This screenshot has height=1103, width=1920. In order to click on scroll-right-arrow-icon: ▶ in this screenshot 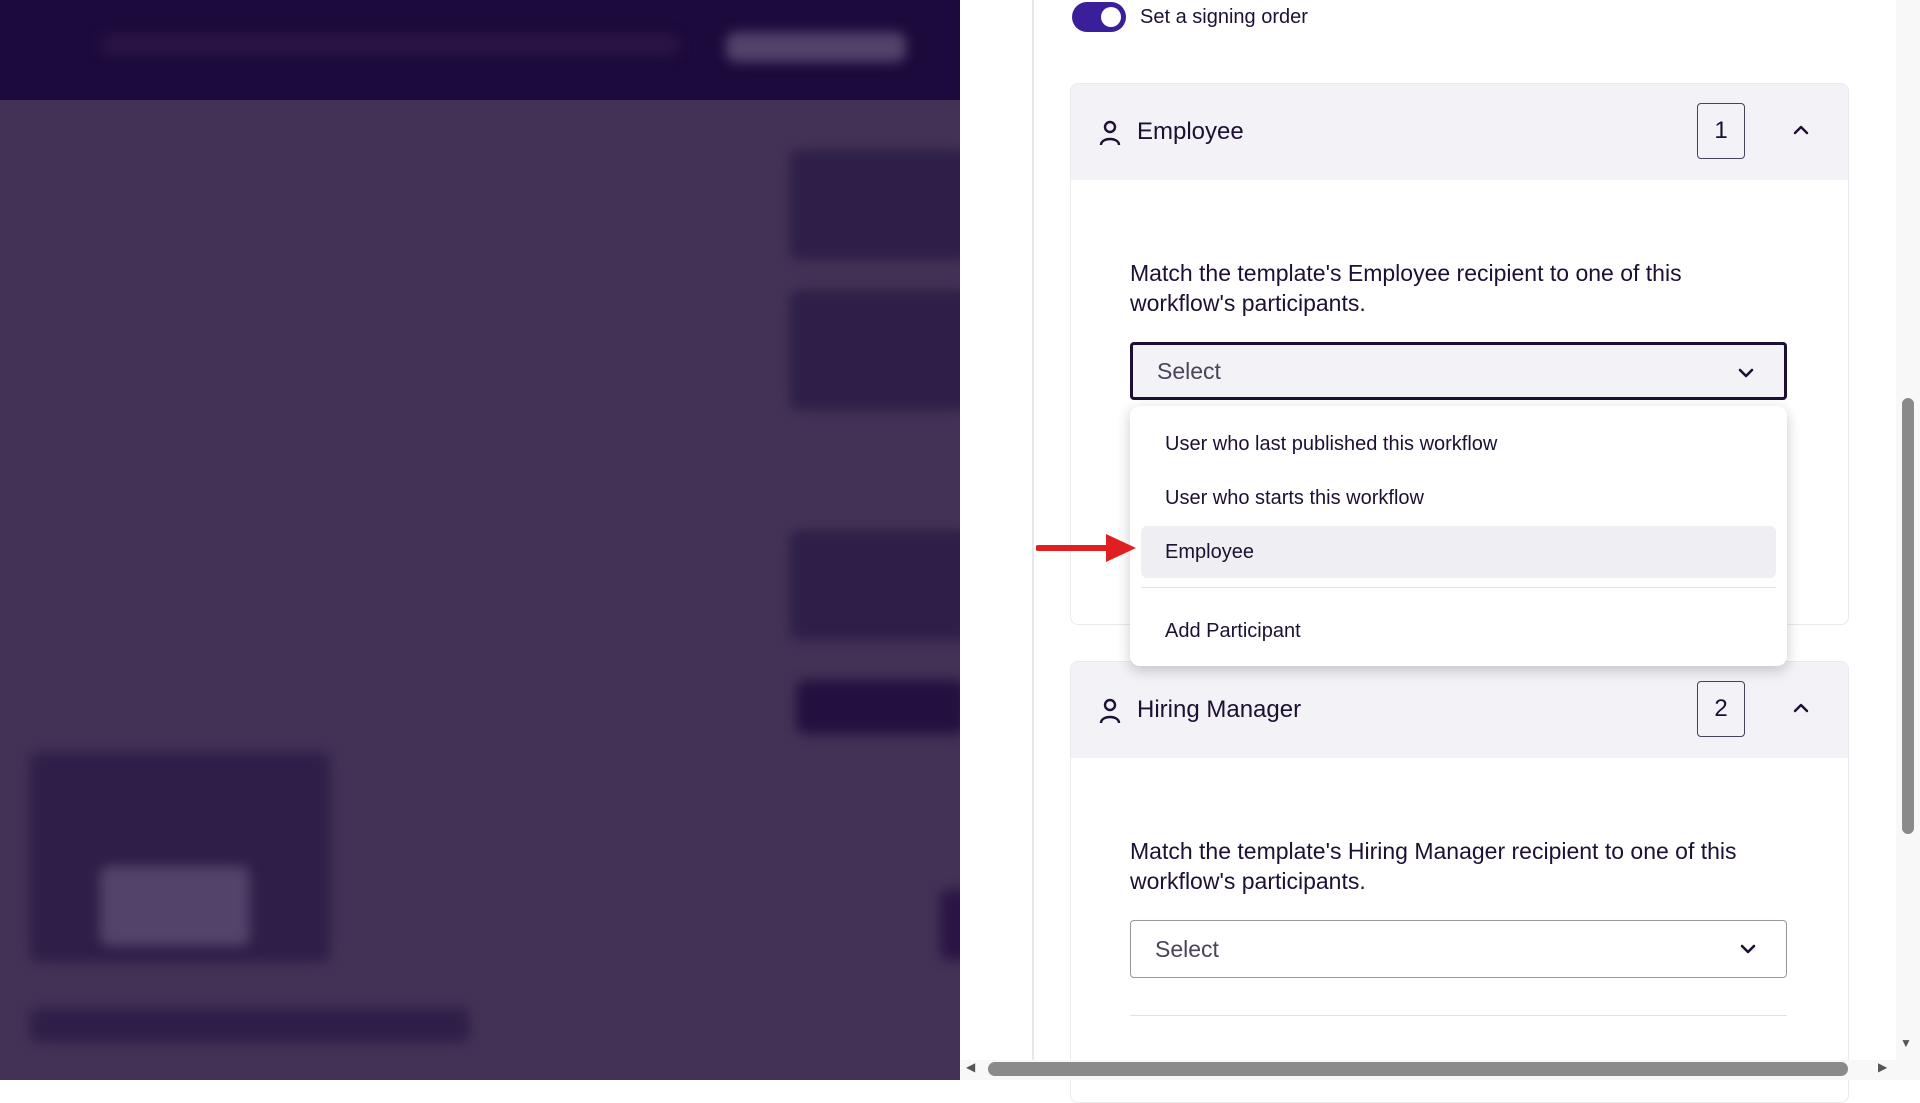, I will do `click(1882, 1067)`.